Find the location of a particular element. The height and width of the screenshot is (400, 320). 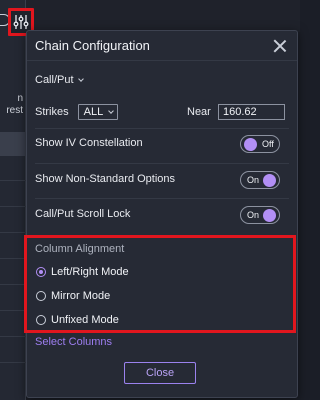

radio-left-right-mode: Left/Right Mode is located at coordinates (82, 272).